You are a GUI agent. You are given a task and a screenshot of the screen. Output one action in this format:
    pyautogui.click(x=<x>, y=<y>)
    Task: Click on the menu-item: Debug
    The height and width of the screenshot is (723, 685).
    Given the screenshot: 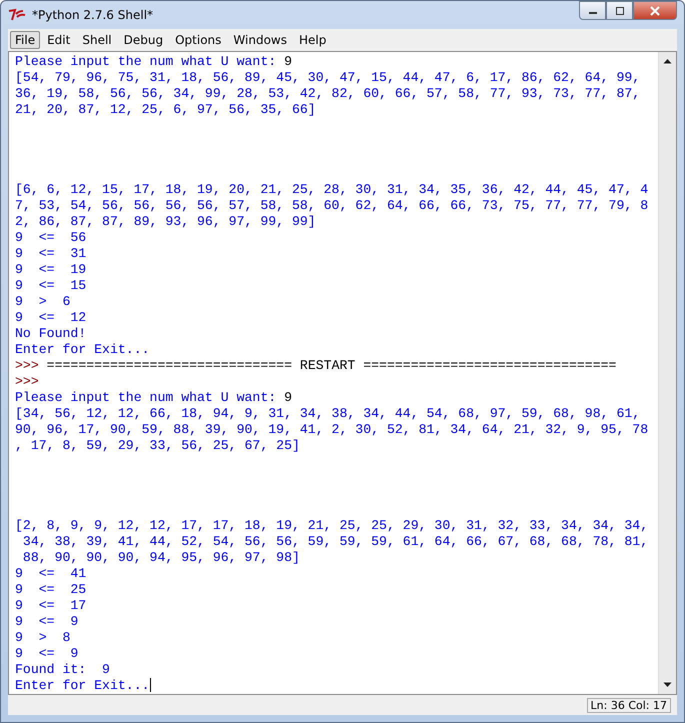 What is the action you would take?
    pyautogui.click(x=143, y=40)
    